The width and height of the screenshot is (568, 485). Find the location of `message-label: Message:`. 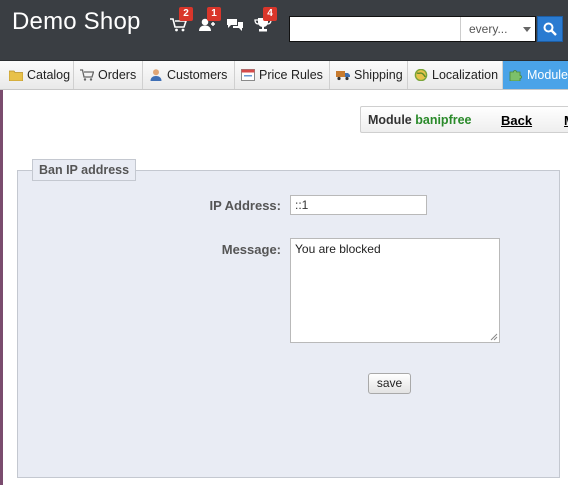

message-label: Message: is located at coordinates (251, 249).